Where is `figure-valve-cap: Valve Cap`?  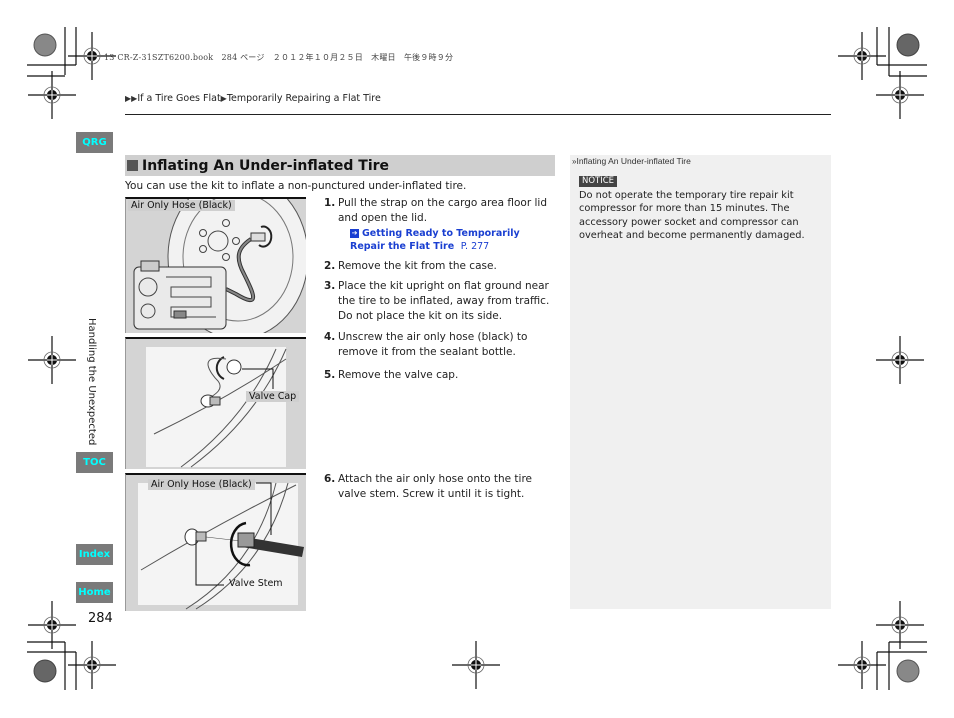 figure-valve-cap: Valve Cap is located at coordinates (215, 403).